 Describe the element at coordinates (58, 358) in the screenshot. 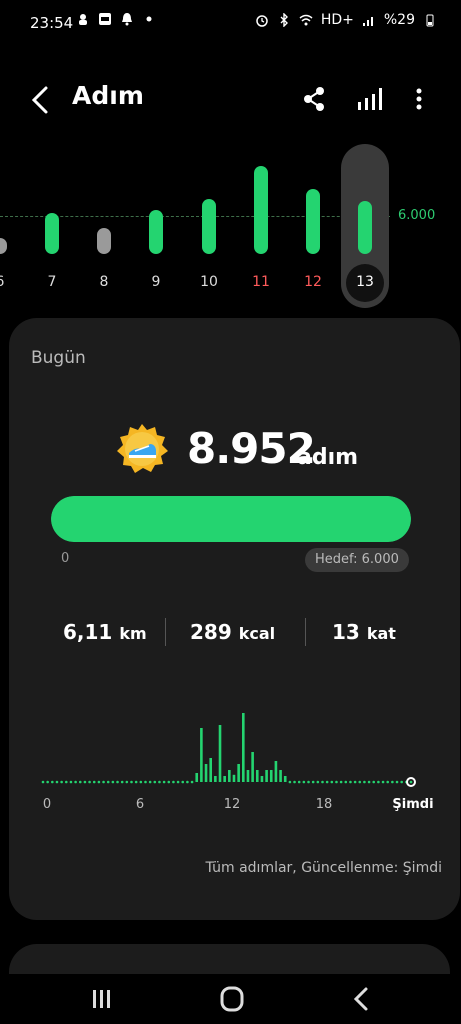

I see `period-label: Bugün` at that location.